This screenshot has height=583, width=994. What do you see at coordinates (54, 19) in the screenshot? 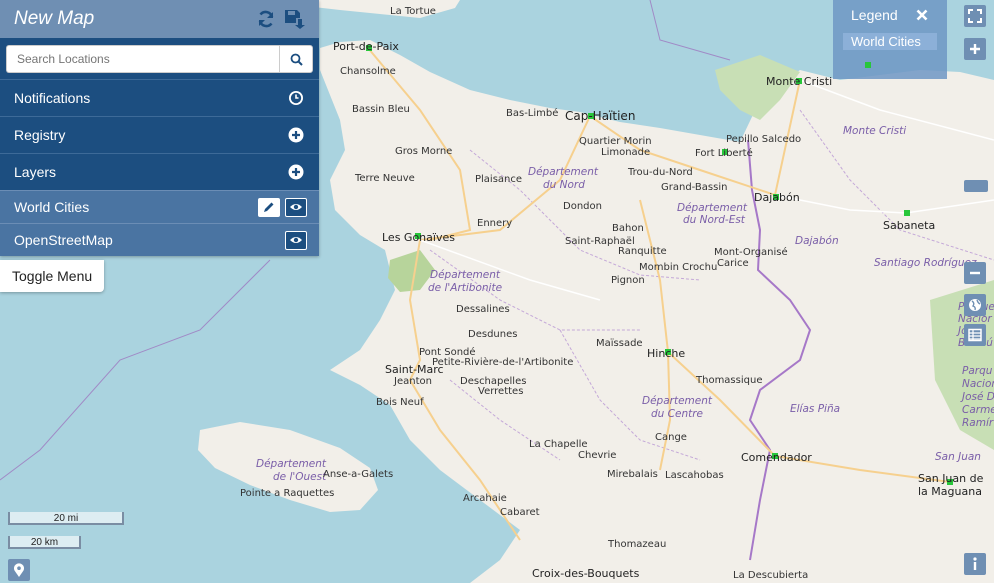
I see `map-title: New Map` at bounding box center [54, 19].